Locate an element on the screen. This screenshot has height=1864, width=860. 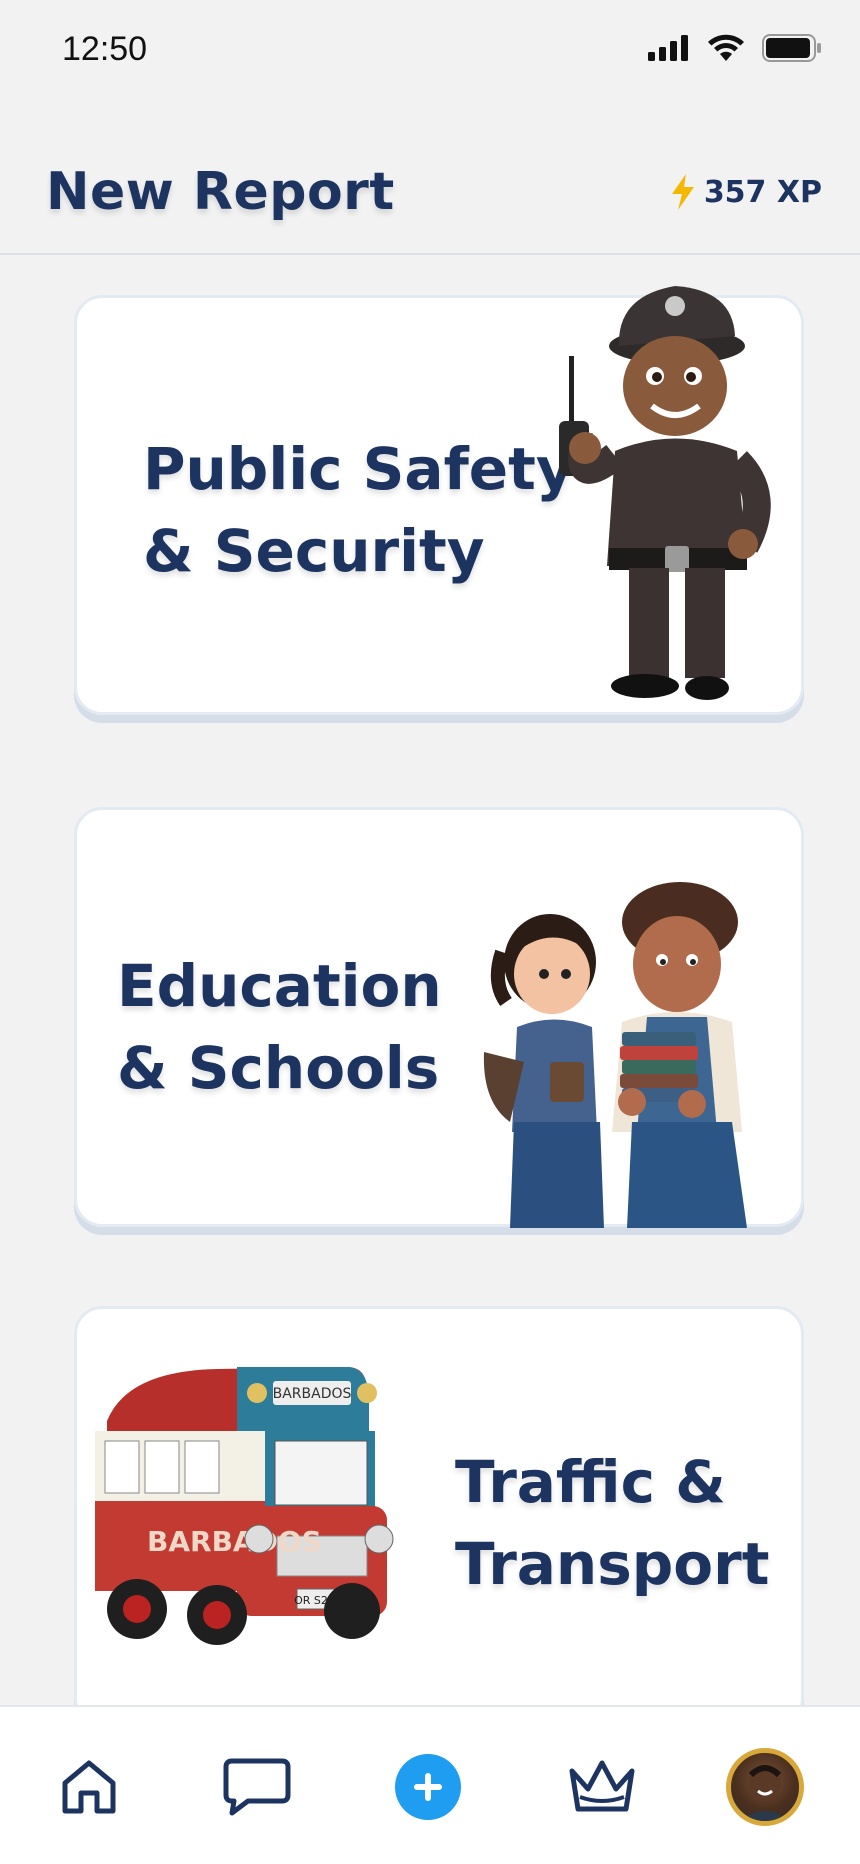
crown-icon is located at coordinates (602, 1786).